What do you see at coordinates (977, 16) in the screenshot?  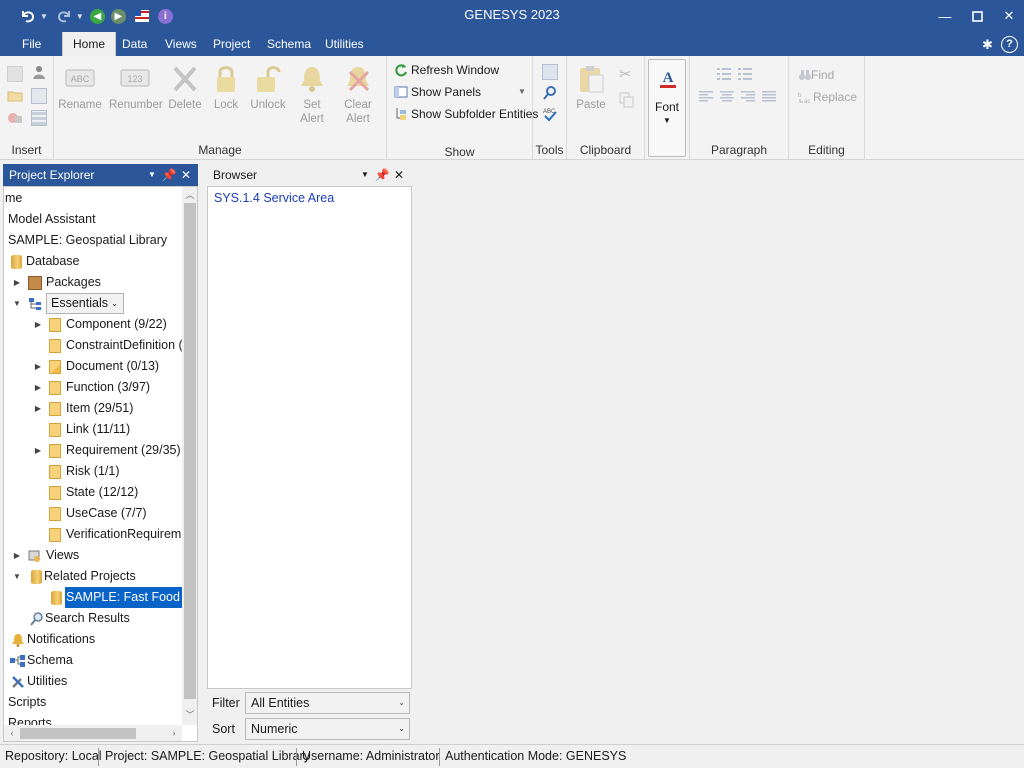 I see `maximize-button` at bounding box center [977, 16].